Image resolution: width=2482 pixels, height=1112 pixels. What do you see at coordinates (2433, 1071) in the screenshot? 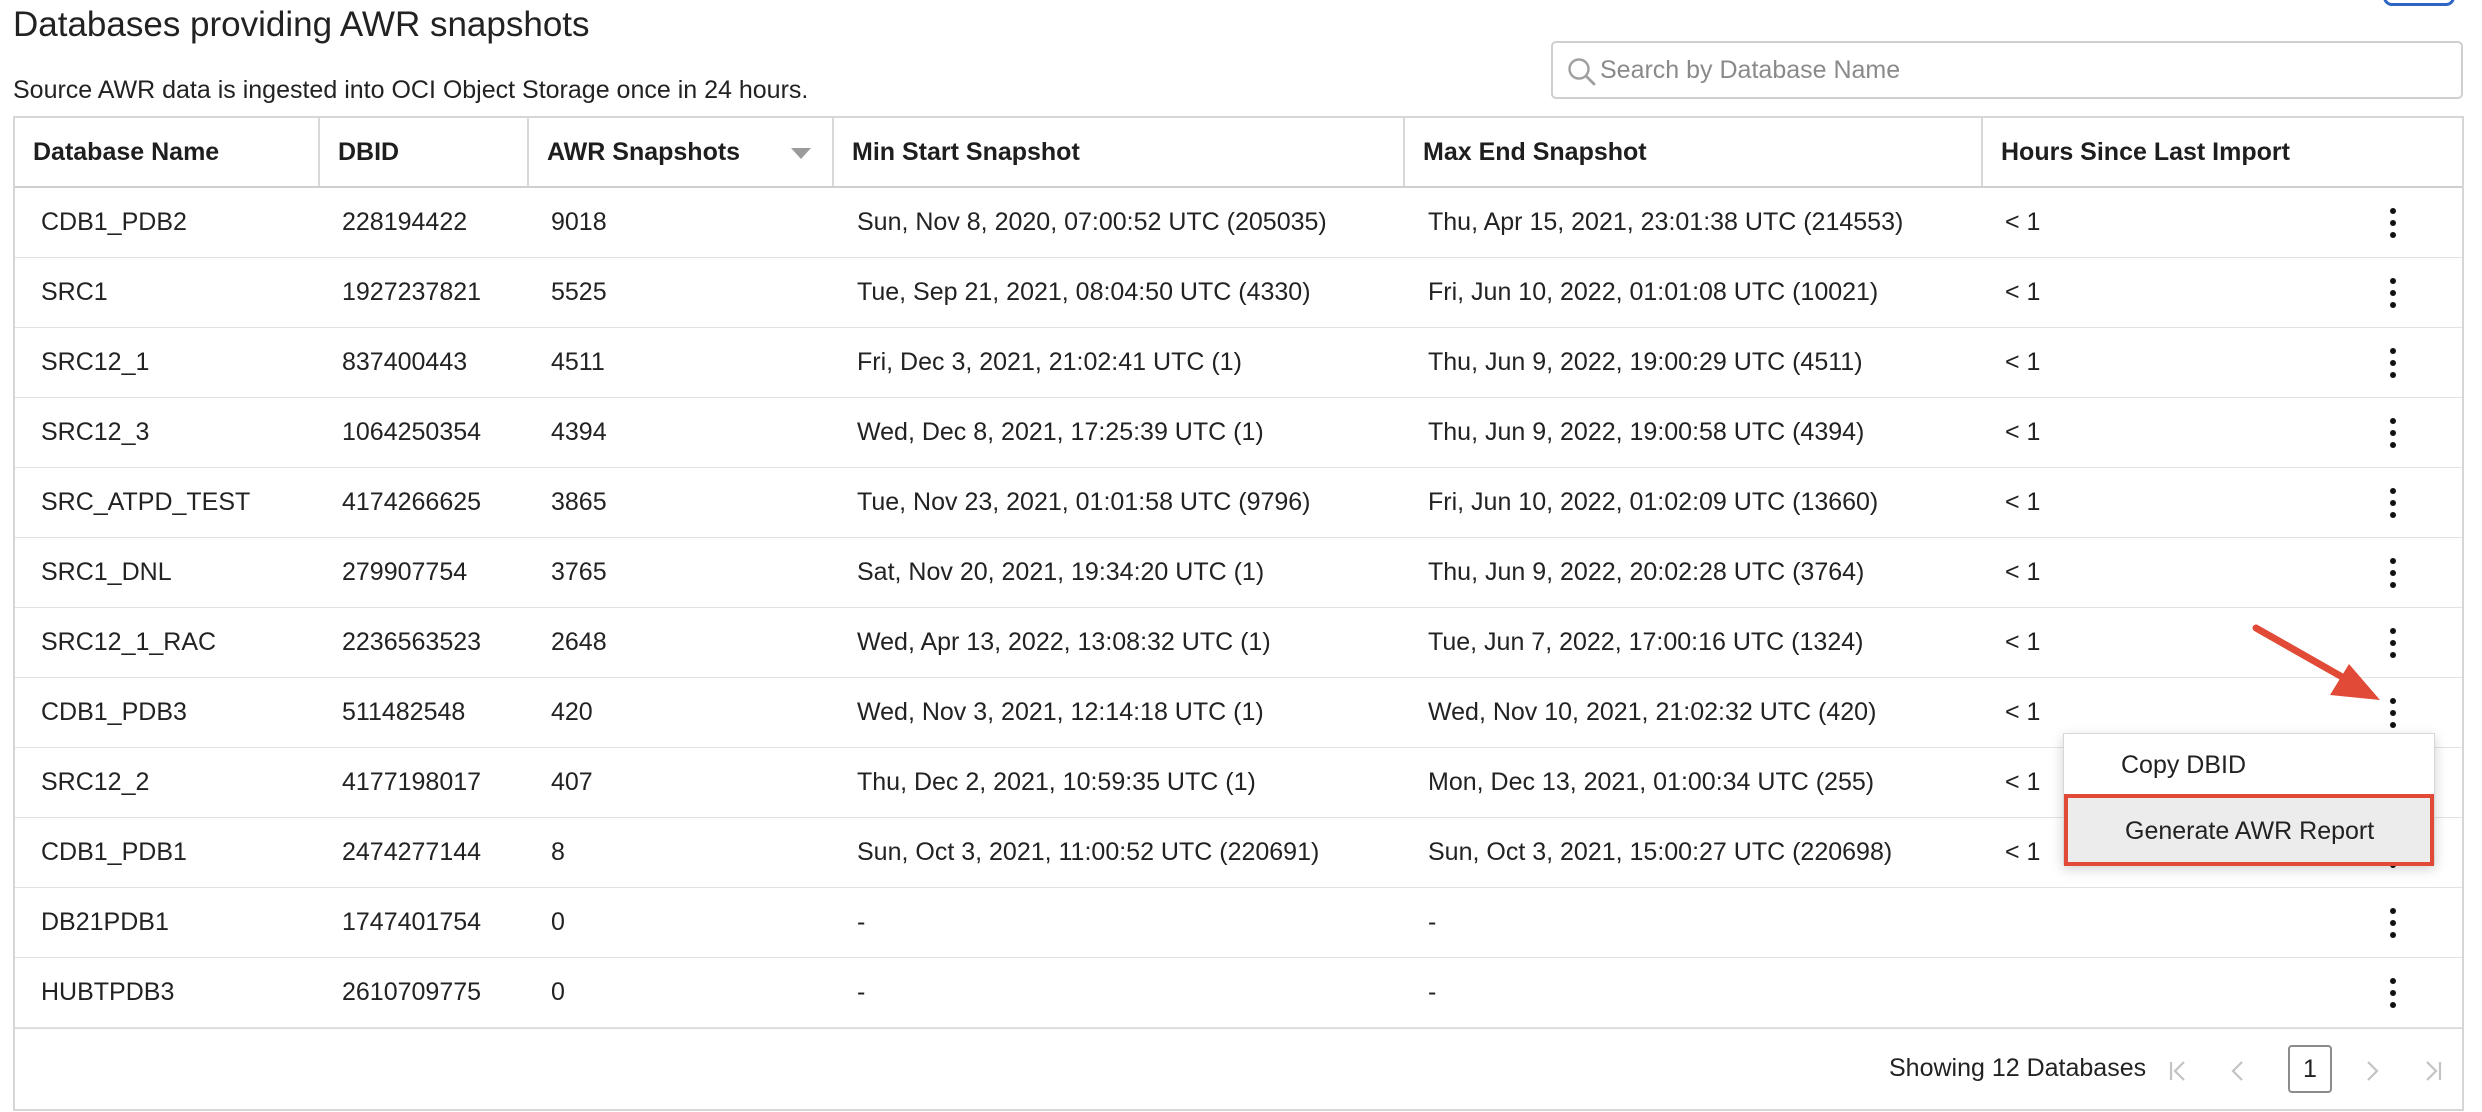
I see `last-page-icon` at bounding box center [2433, 1071].